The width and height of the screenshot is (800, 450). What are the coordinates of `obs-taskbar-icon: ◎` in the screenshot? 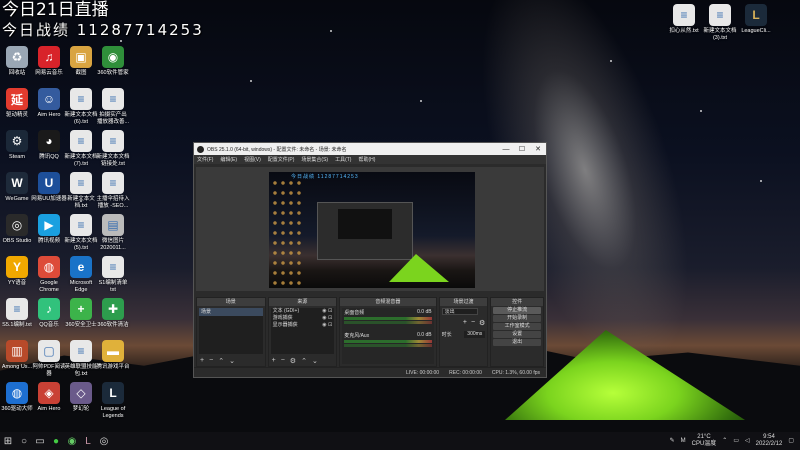 It's located at (104, 441).